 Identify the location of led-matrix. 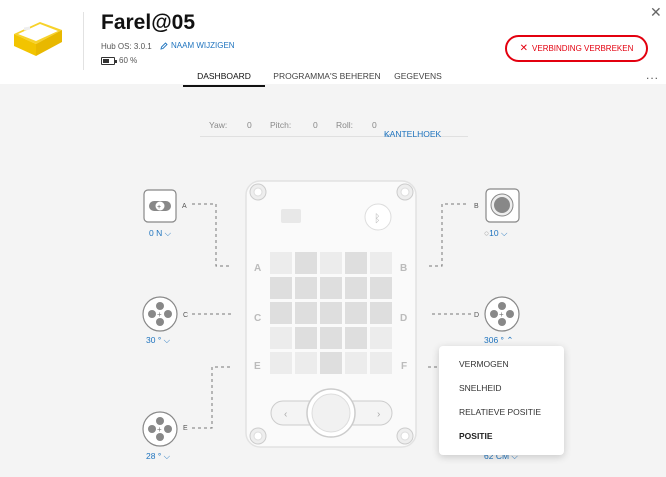
(331, 313).